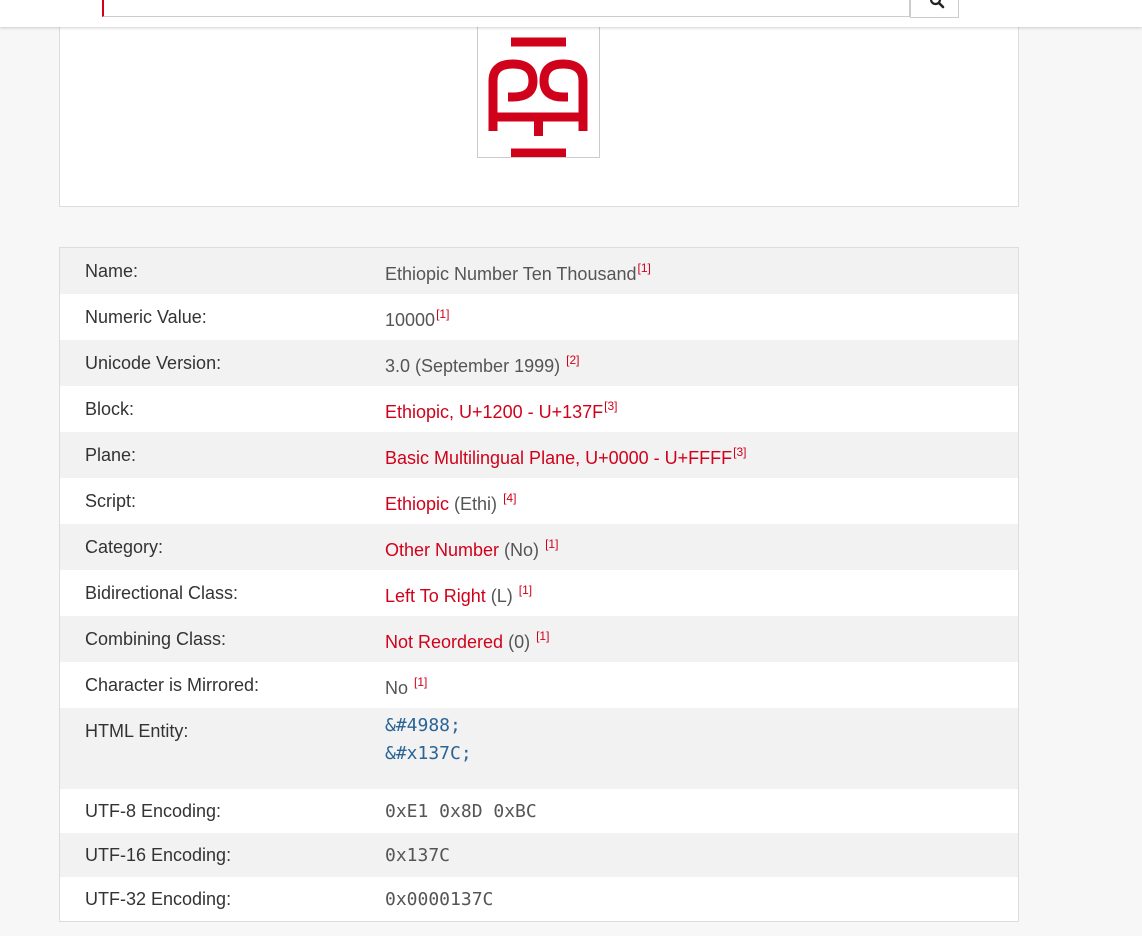 The height and width of the screenshot is (936, 1142). I want to click on reference-link: [4], so click(509, 498).